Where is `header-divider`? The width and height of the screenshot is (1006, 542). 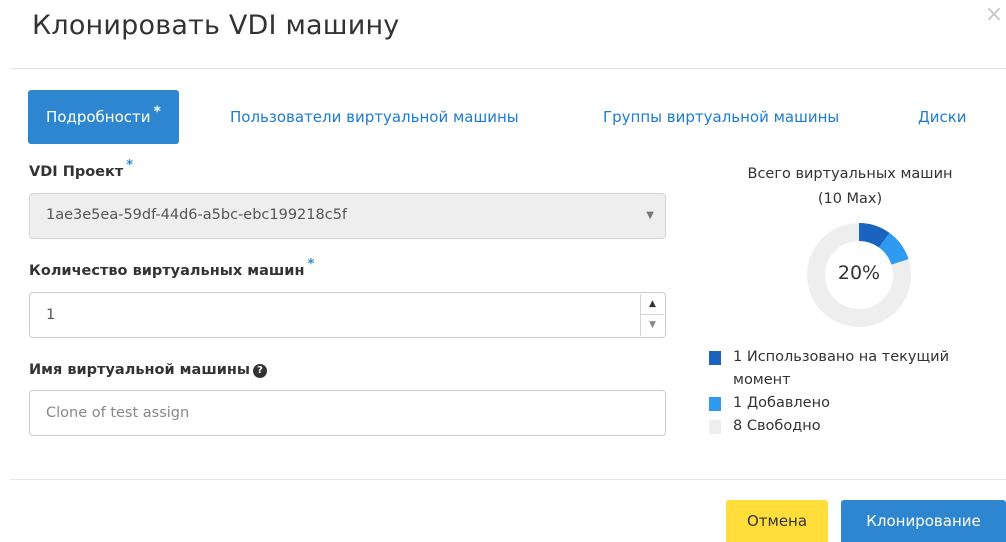
header-divider is located at coordinates (508, 68).